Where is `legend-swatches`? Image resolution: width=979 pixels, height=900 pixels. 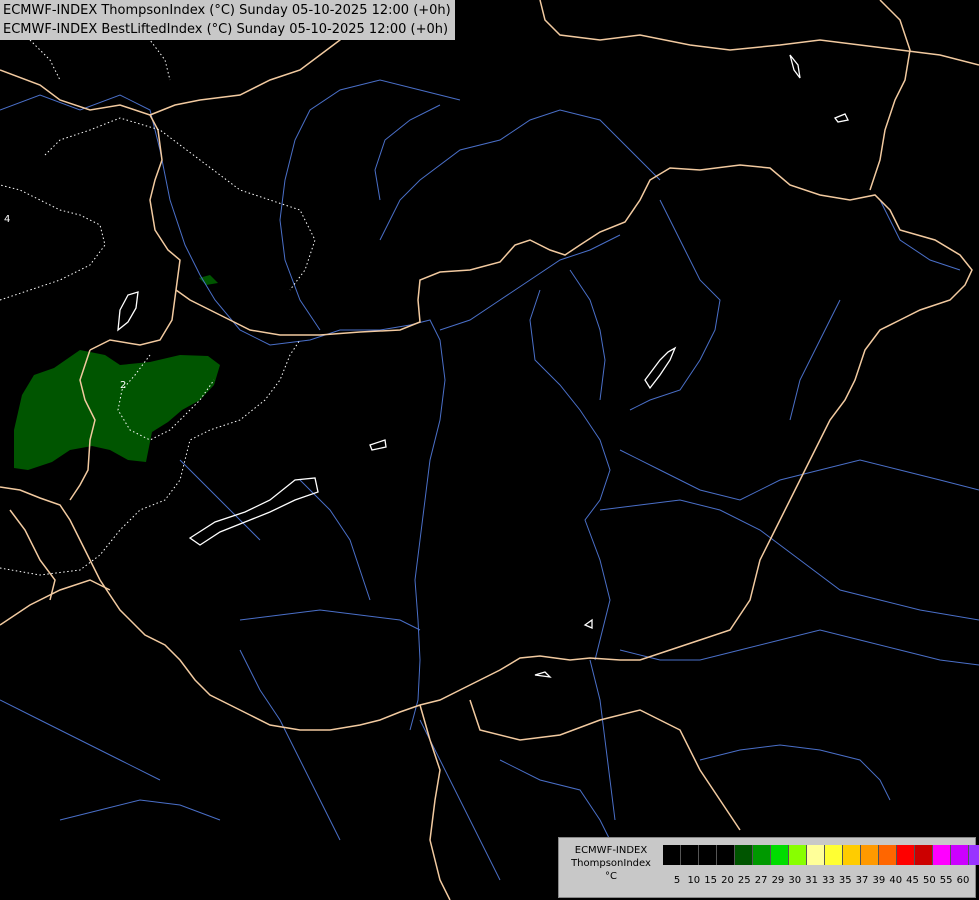 legend-swatches is located at coordinates (821, 855).